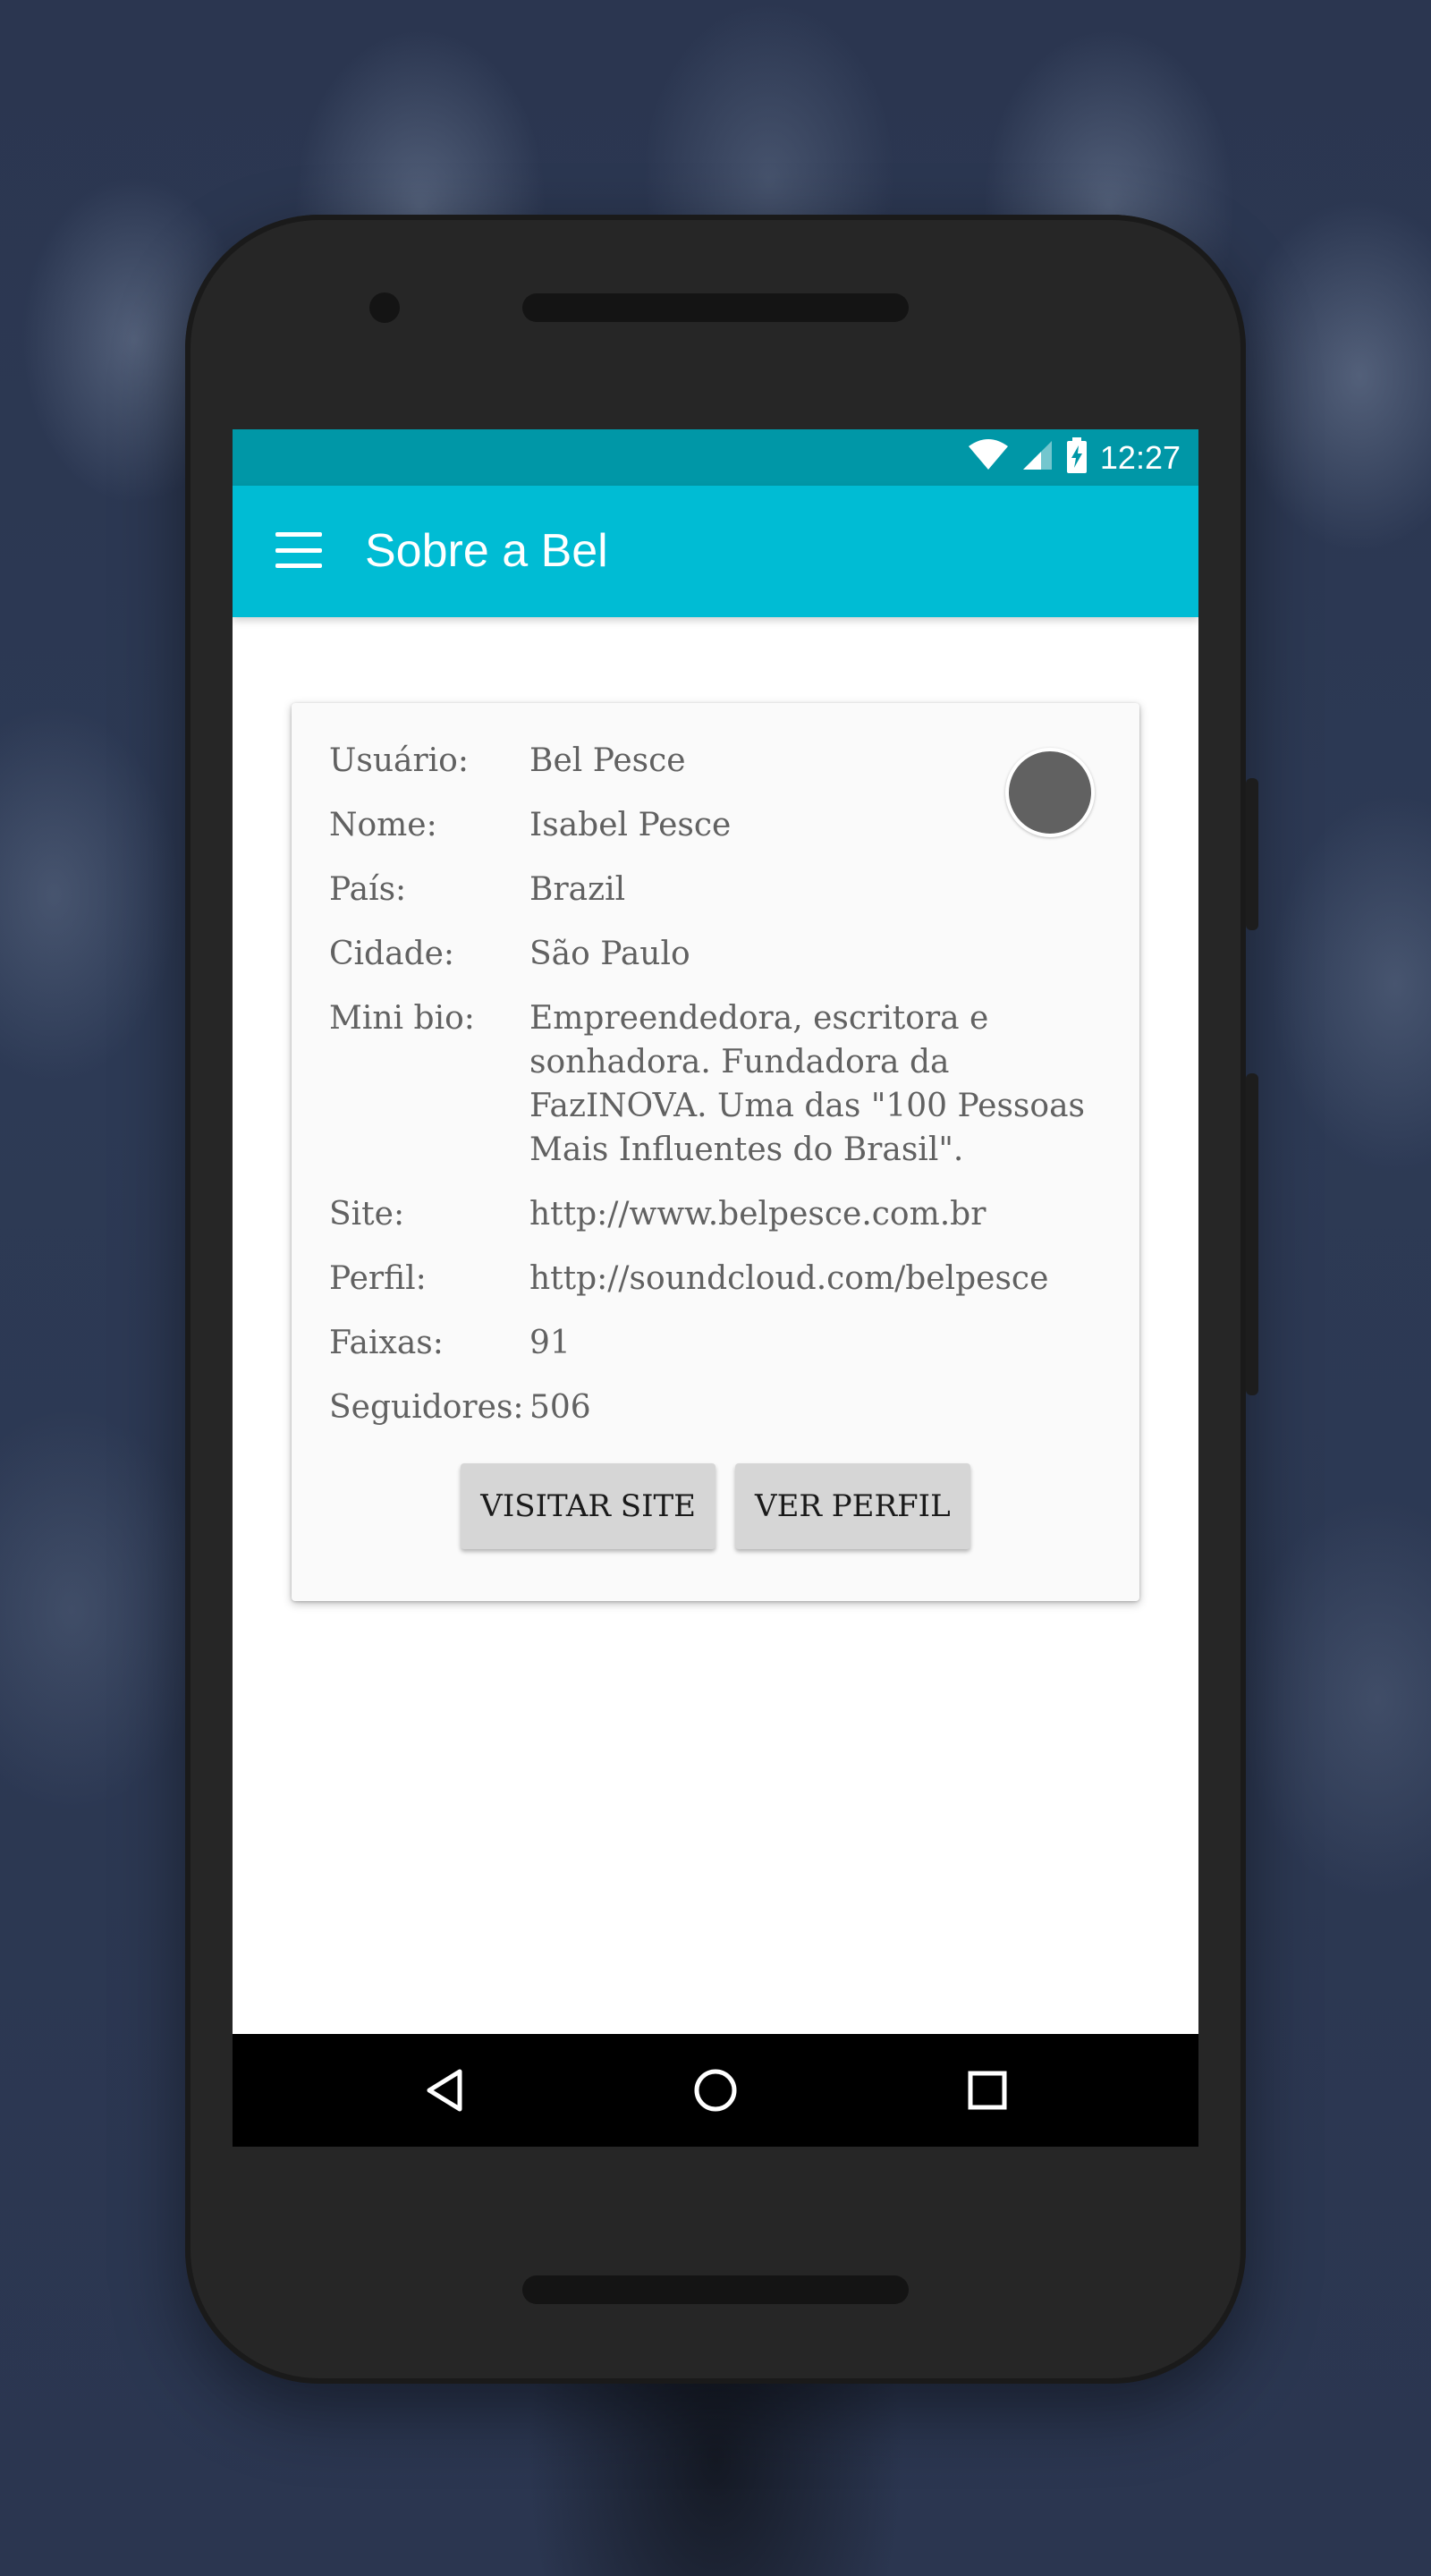  I want to click on recents-icon, so click(988, 2090).